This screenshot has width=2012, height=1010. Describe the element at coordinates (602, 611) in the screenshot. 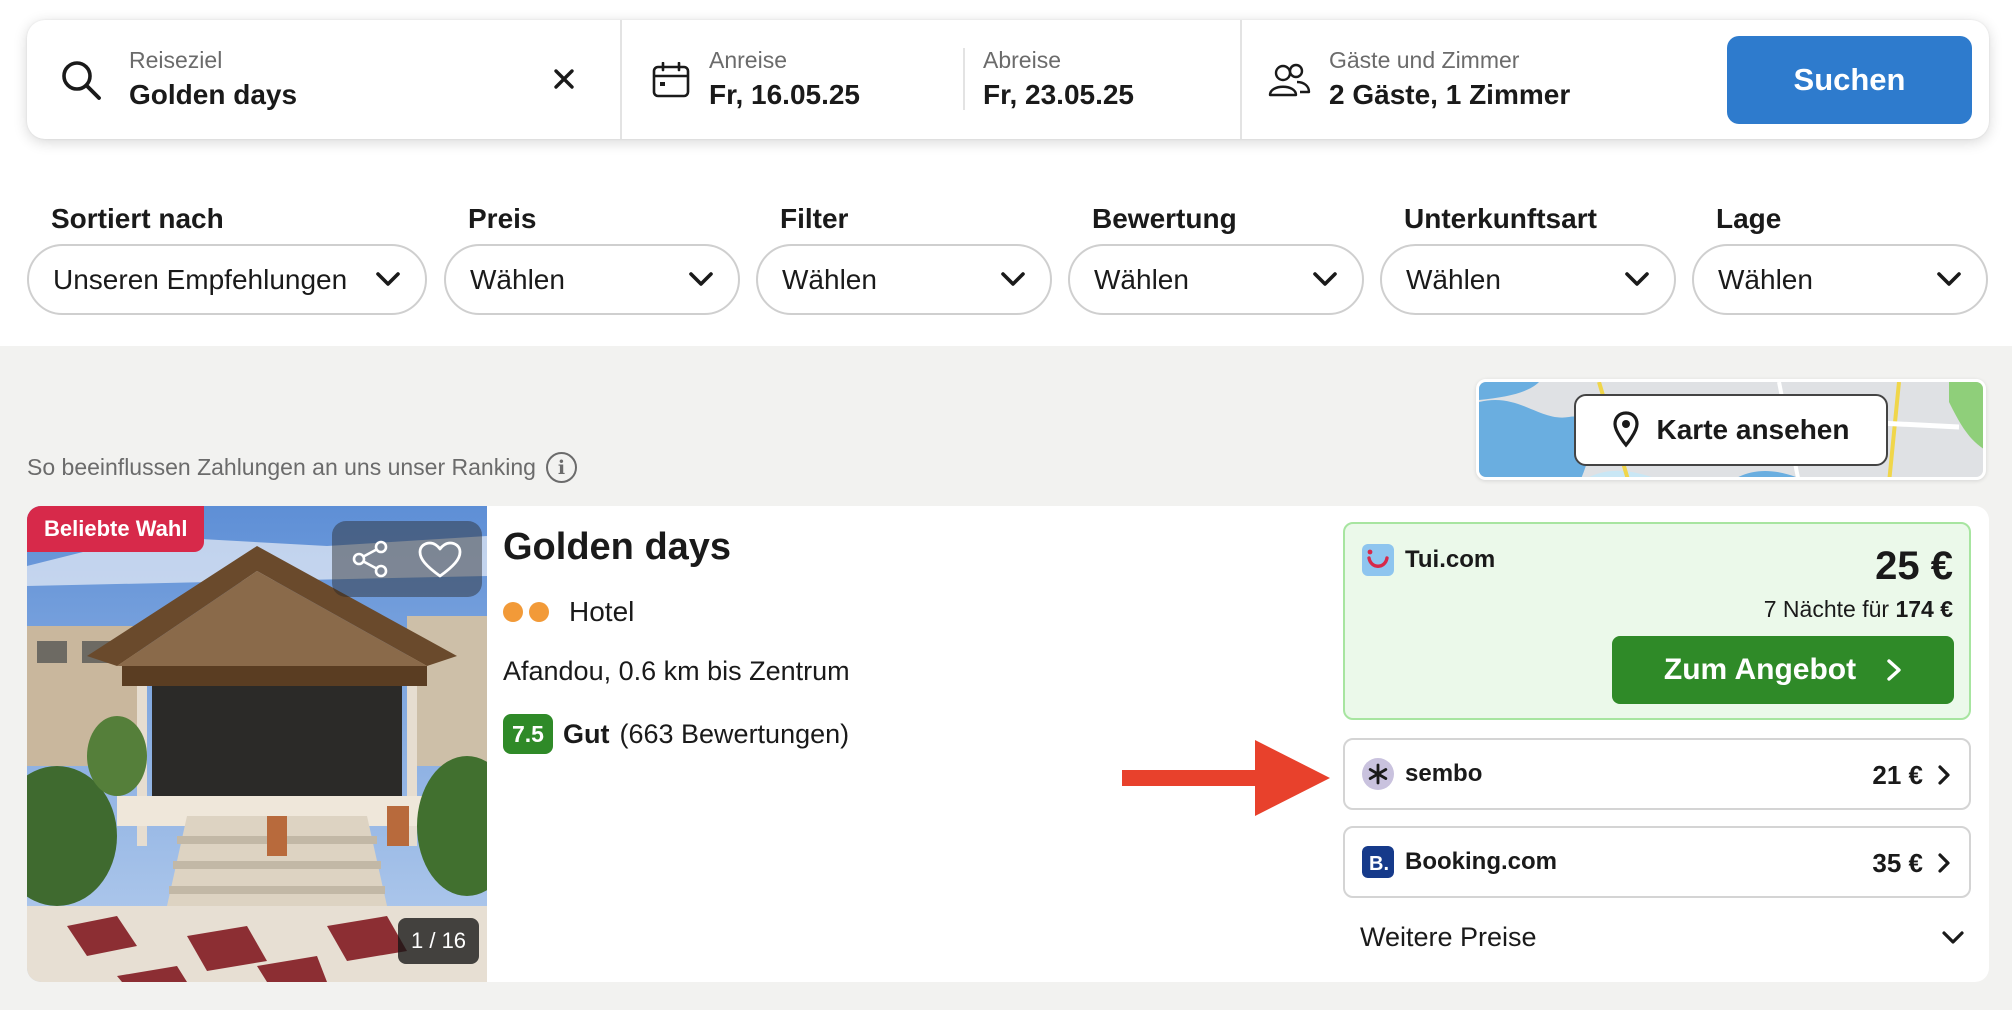

I see `hotel-type-label: Hotel` at that location.